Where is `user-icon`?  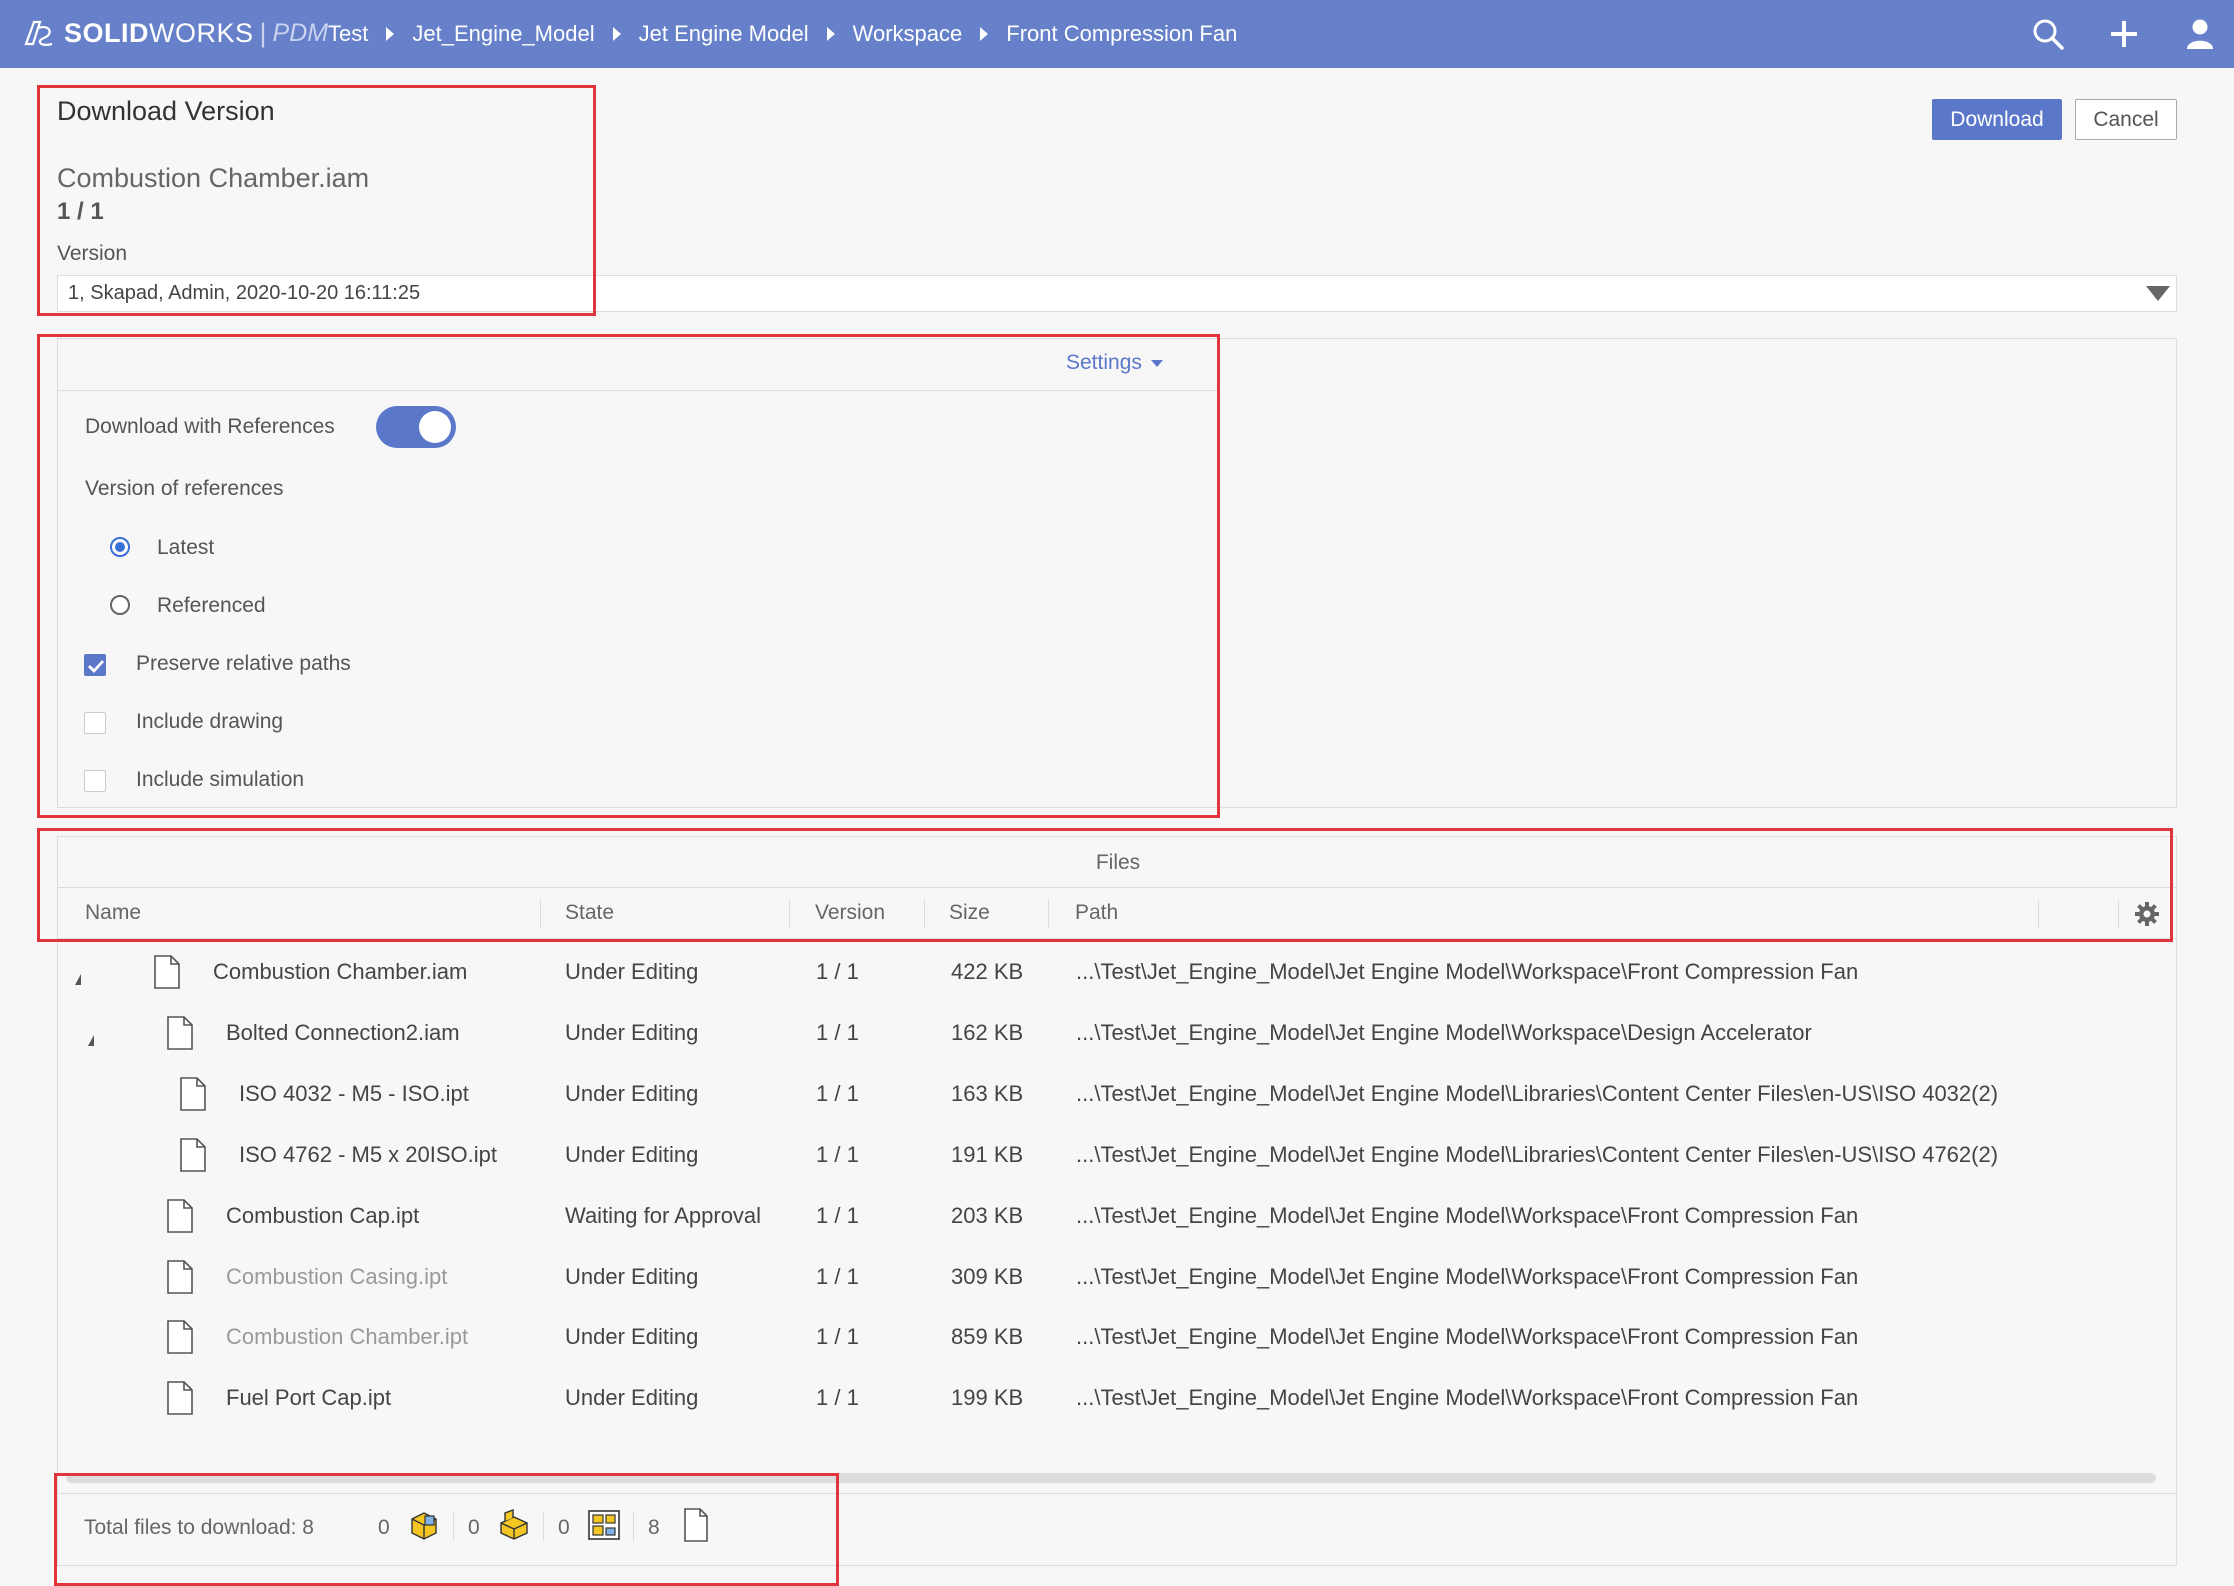 user-icon is located at coordinates (2200, 34).